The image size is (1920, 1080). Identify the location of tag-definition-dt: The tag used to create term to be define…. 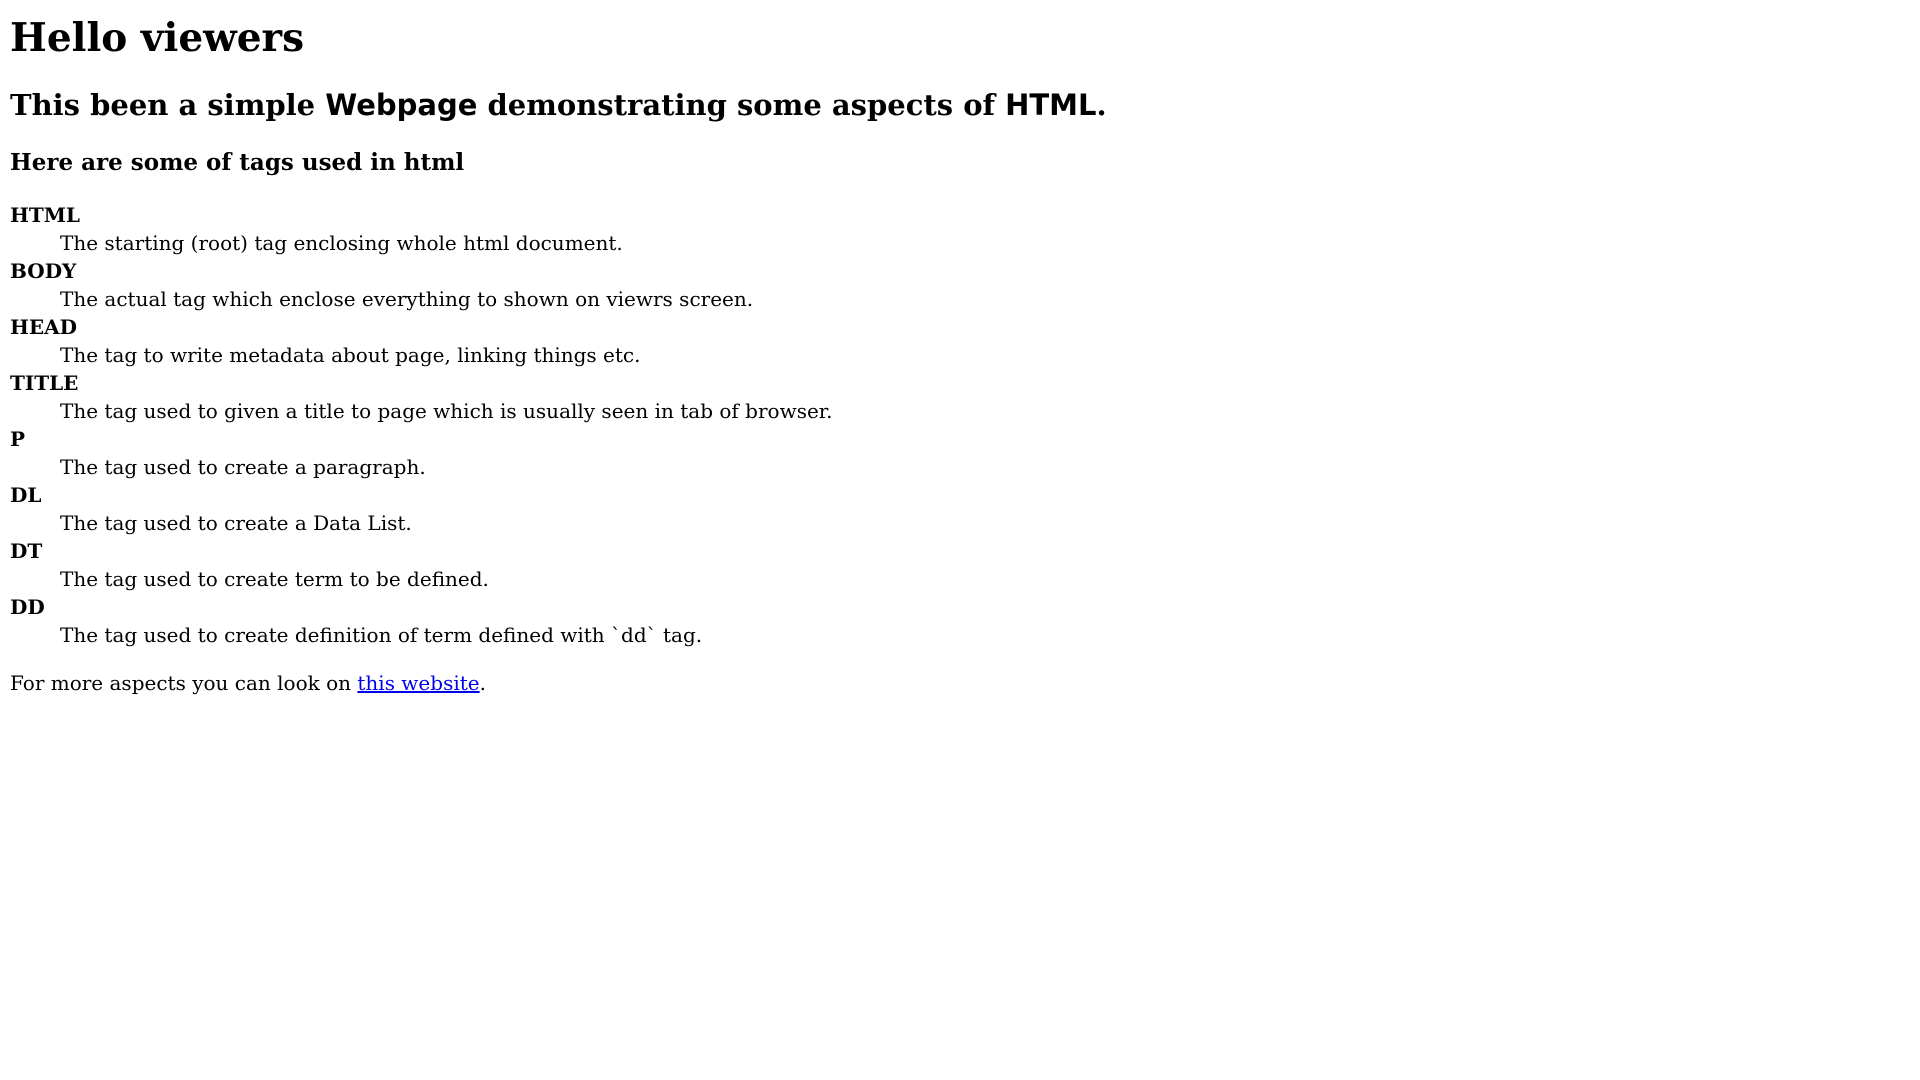
(274, 579).